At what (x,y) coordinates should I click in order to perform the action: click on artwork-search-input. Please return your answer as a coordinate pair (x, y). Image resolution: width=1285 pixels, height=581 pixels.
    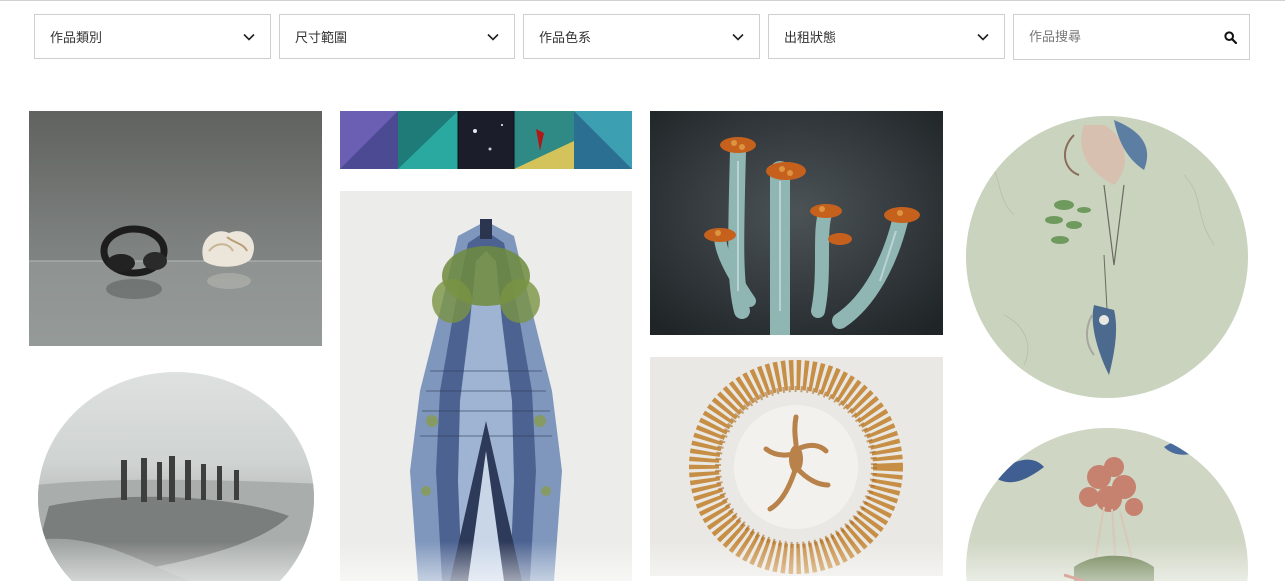
    Looking at the image, I should click on (1125, 37).